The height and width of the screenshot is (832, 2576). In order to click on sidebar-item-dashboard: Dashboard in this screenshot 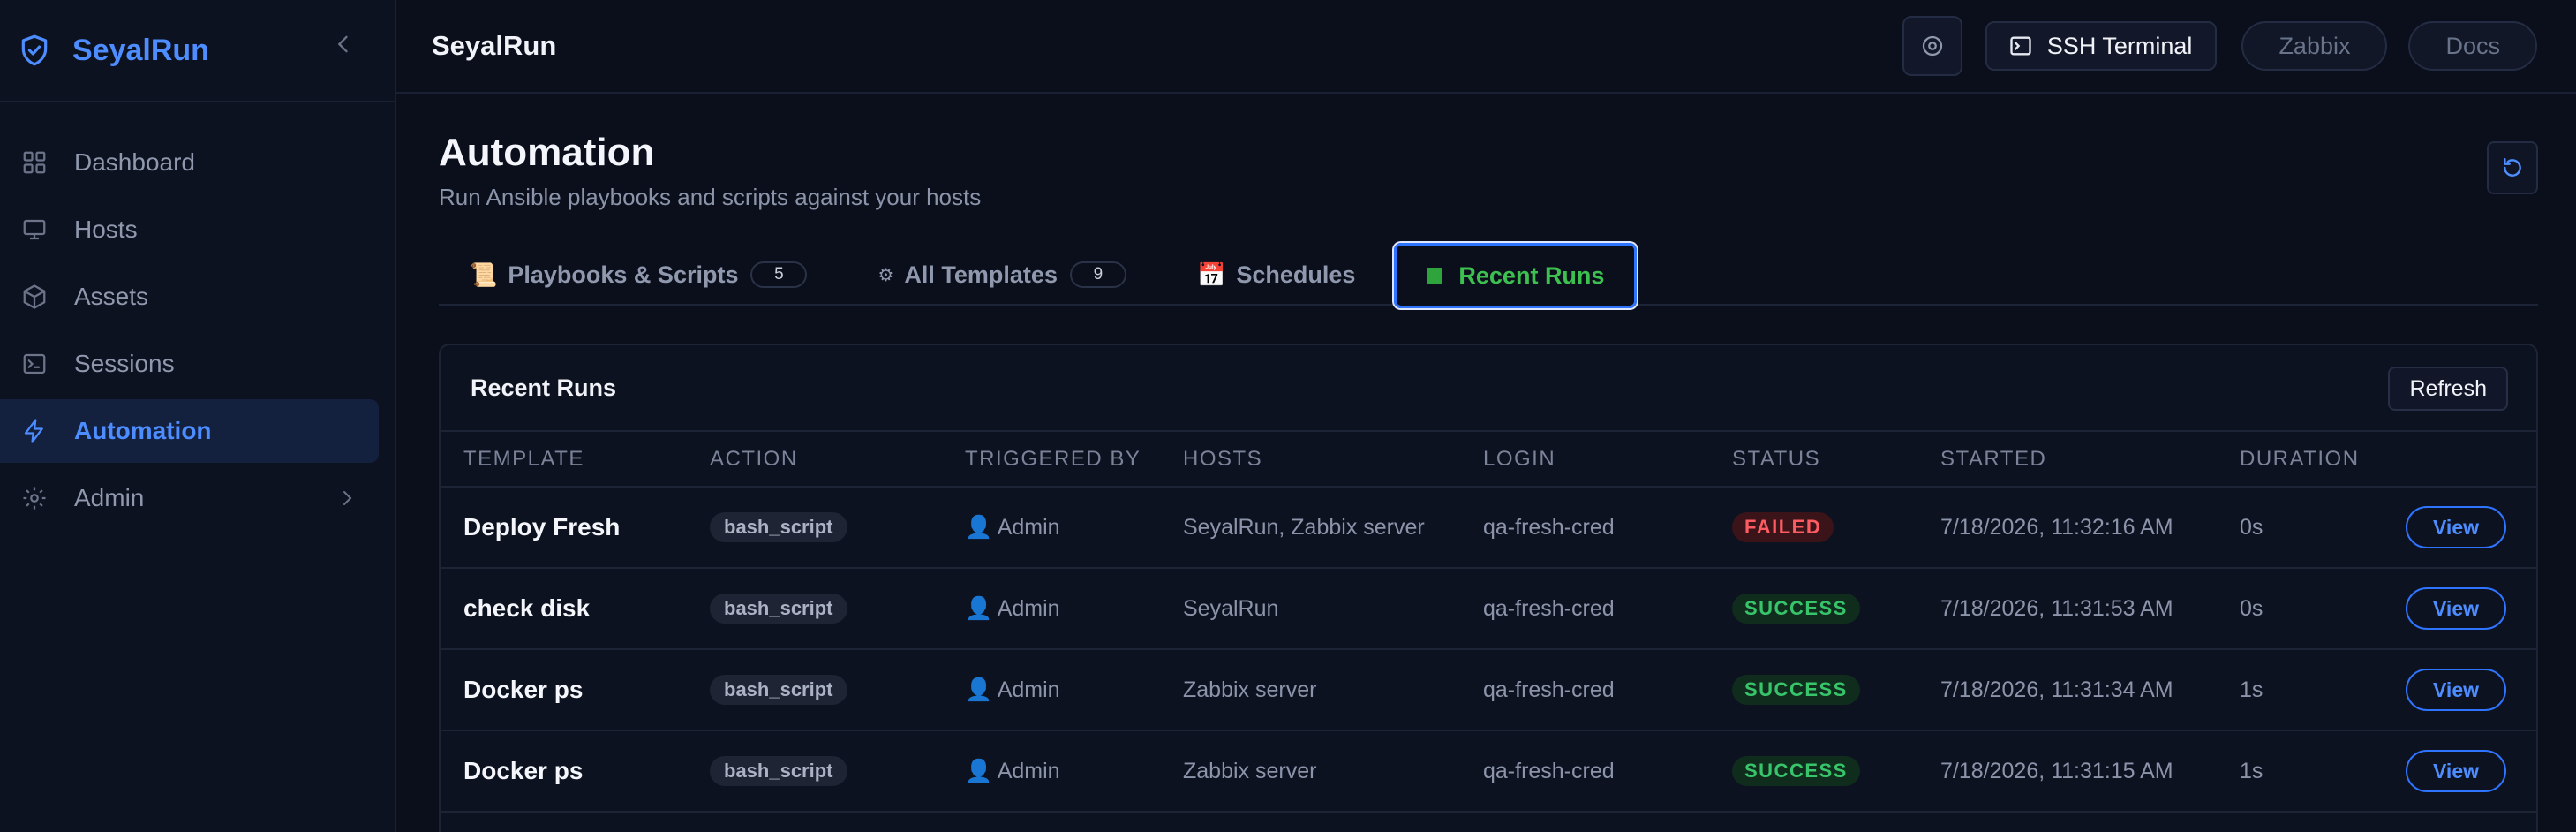, I will do `click(190, 162)`.